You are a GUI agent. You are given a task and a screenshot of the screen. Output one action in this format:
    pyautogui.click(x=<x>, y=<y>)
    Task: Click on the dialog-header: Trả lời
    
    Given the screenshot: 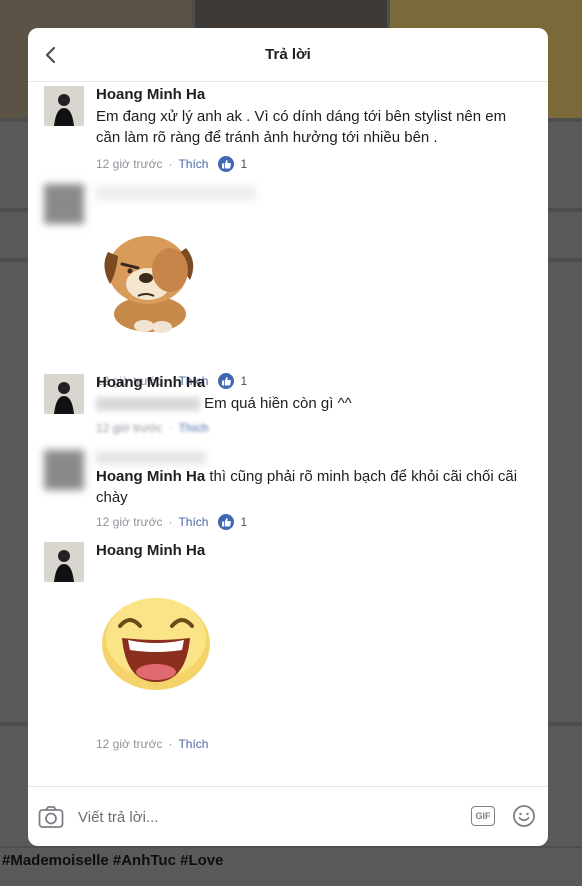 What is the action you would take?
    pyautogui.click(x=288, y=55)
    